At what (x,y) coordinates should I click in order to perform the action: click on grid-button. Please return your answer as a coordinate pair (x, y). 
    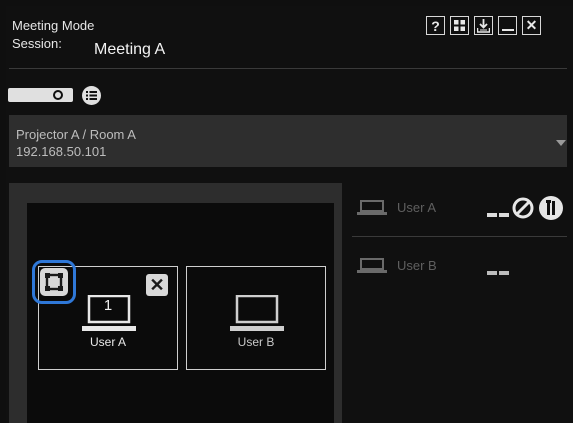
    Looking at the image, I should click on (459, 25).